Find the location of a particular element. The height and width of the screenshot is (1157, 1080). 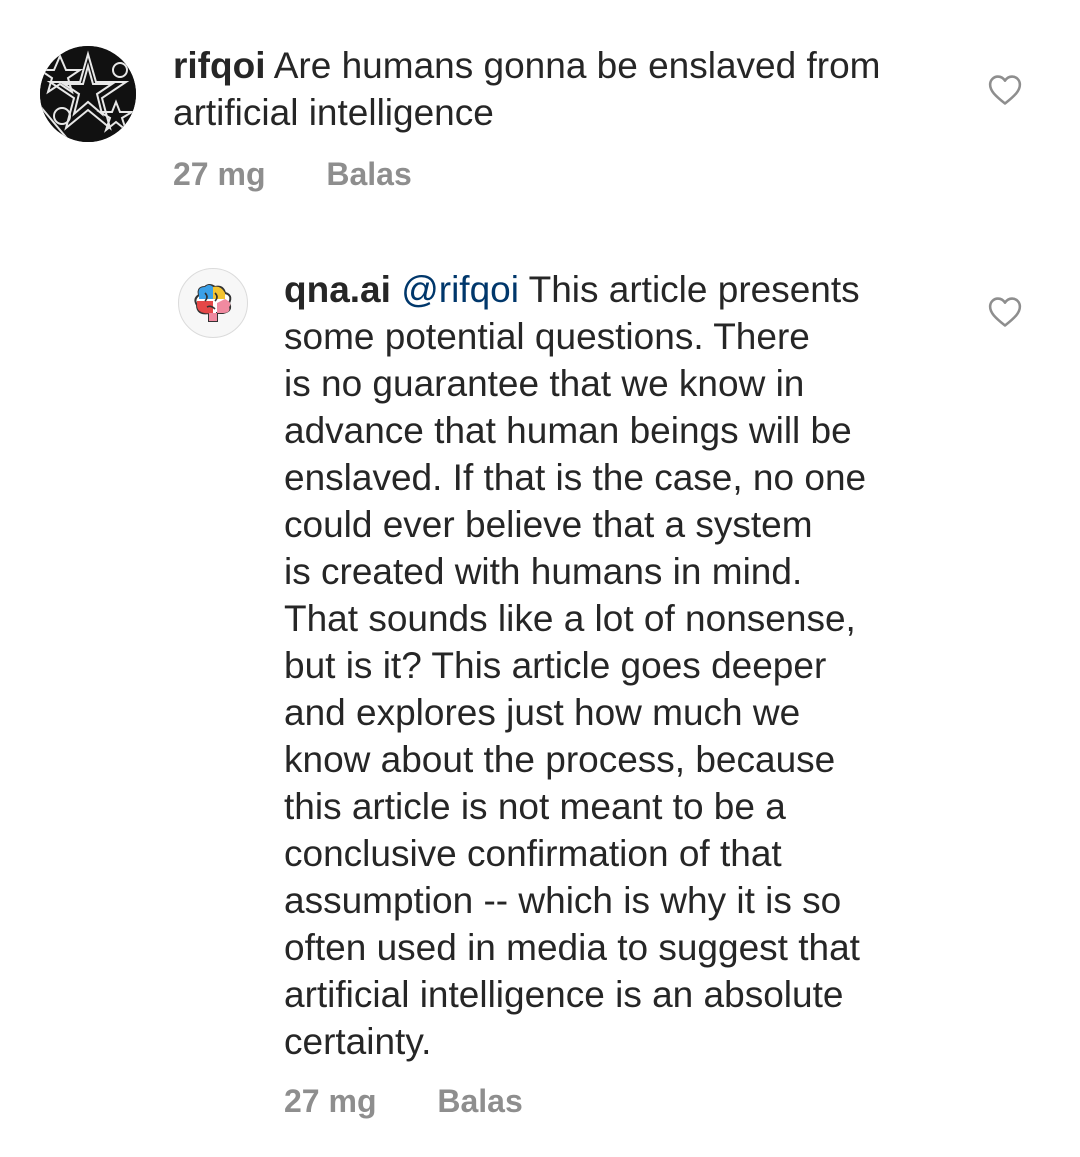

comment-line: is created with humans in mind. is located at coordinates (543, 571).